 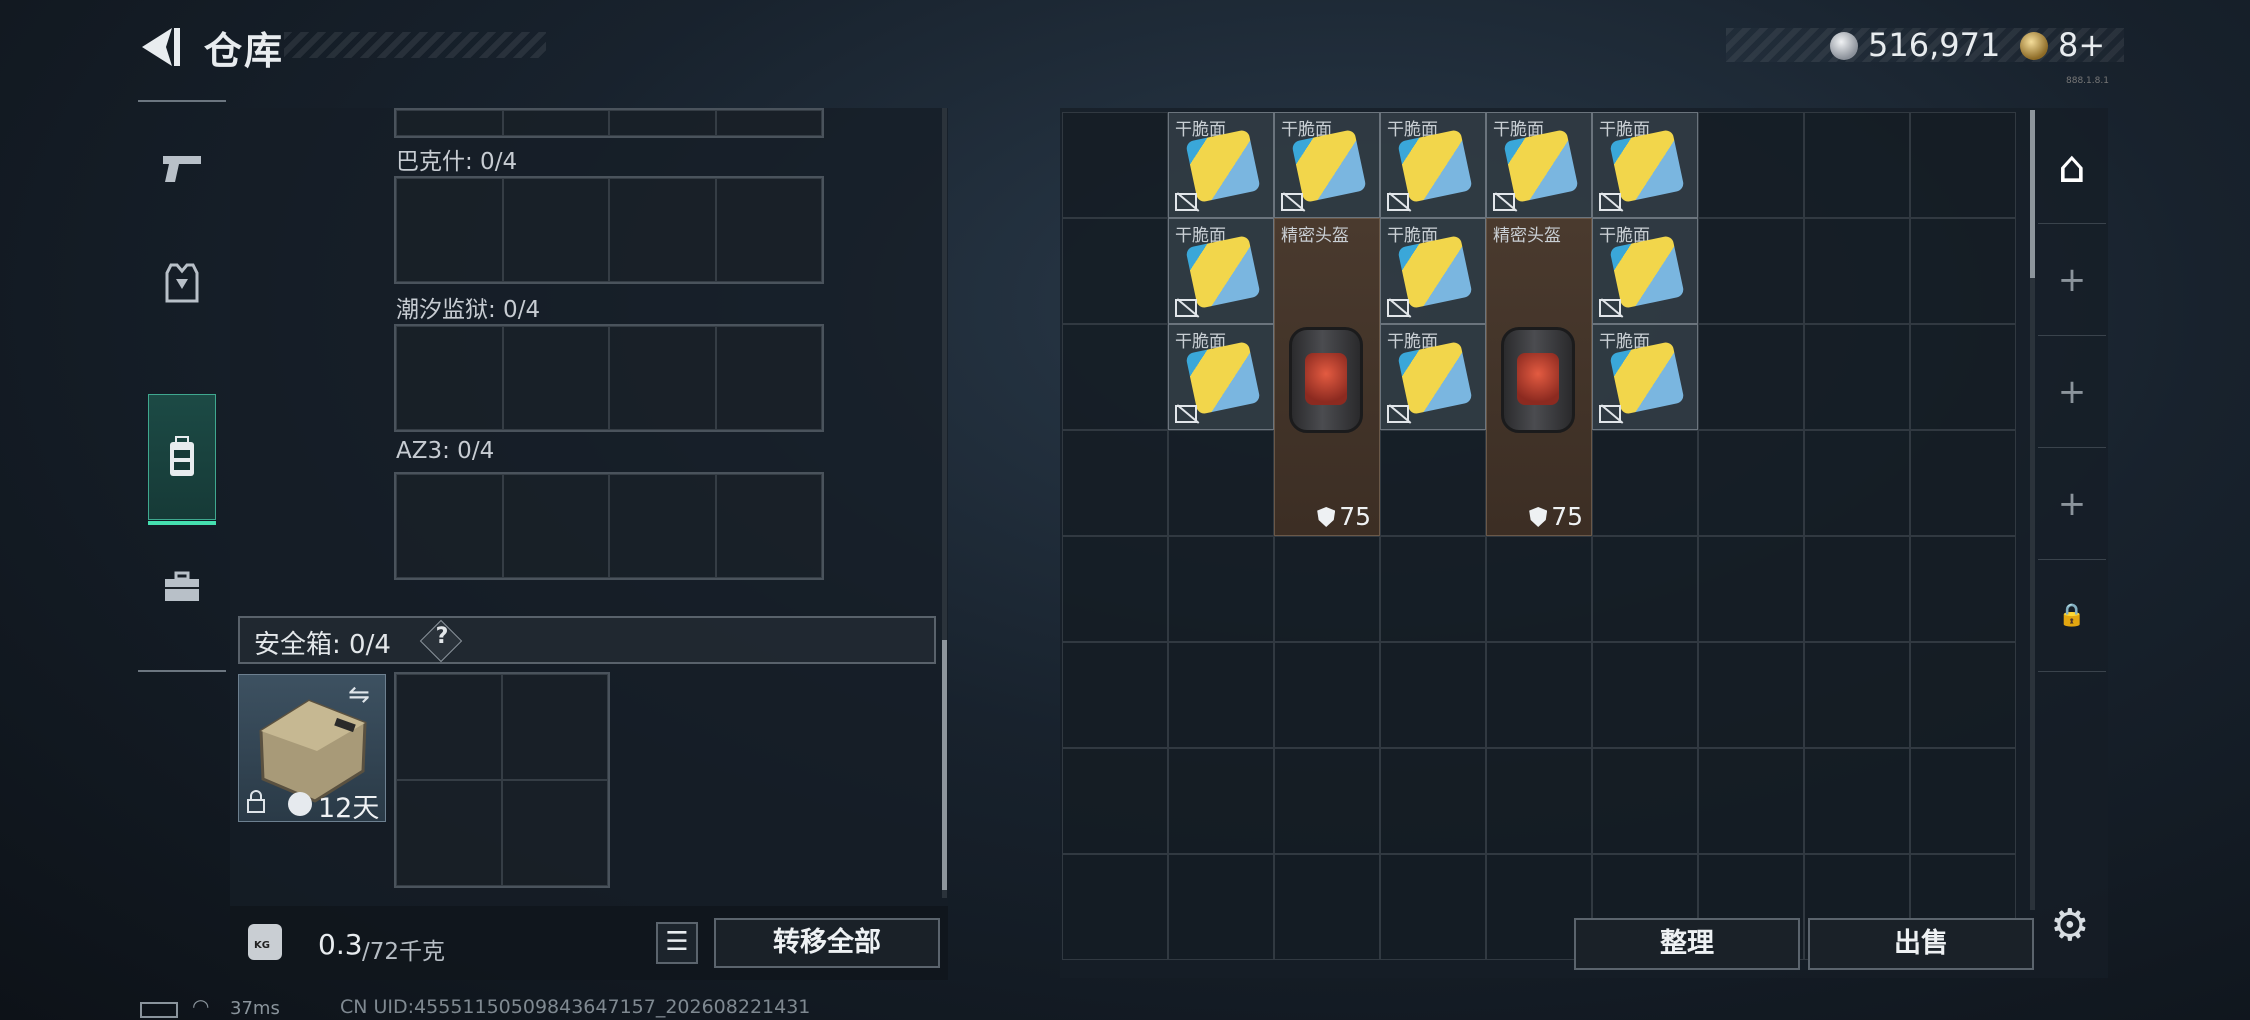 What do you see at coordinates (827, 943) in the screenshot?
I see `transfer-all-button: 转移全部` at bounding box center [827, 943].